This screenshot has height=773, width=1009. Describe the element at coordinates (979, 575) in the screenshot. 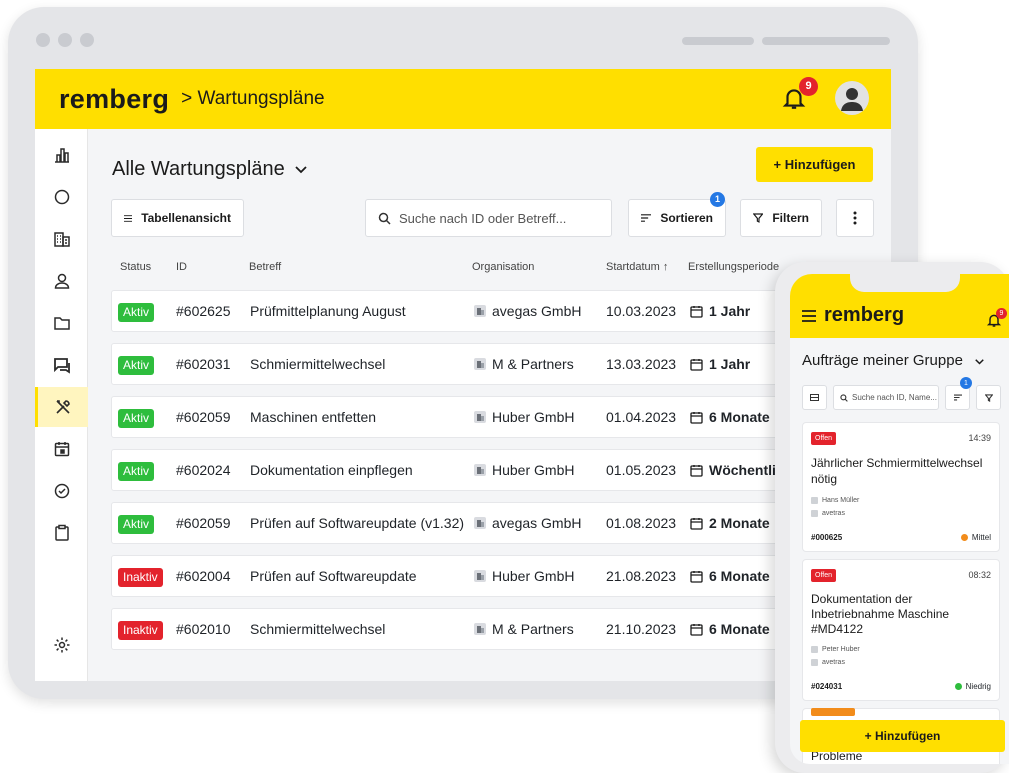

I see `card-time: 08:32` at that location.